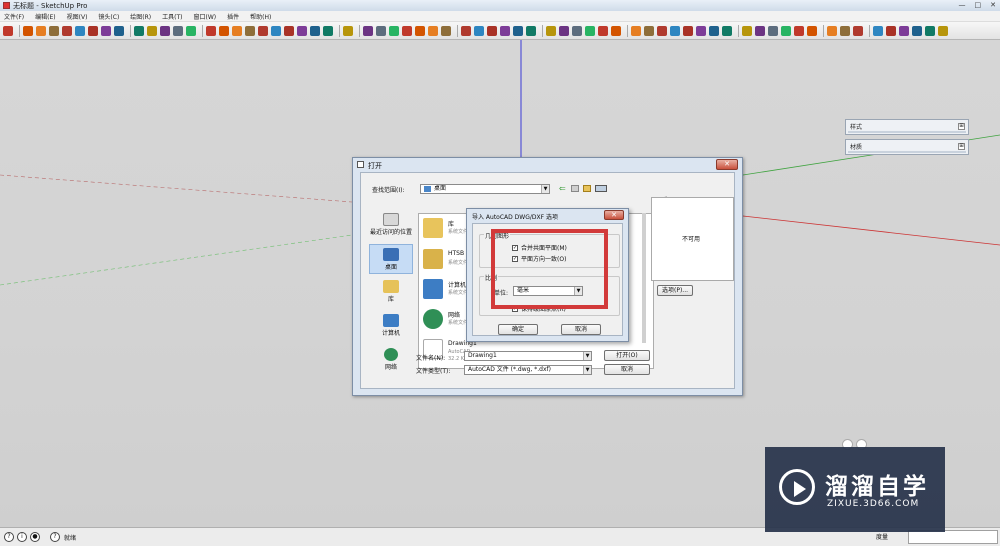 The height and width of the screenshot is (546, 1000). What do you see at coordinates (391, 259) in the screenshot?
I see `place-desktop: 桌面` at bounding box center [391, 259].